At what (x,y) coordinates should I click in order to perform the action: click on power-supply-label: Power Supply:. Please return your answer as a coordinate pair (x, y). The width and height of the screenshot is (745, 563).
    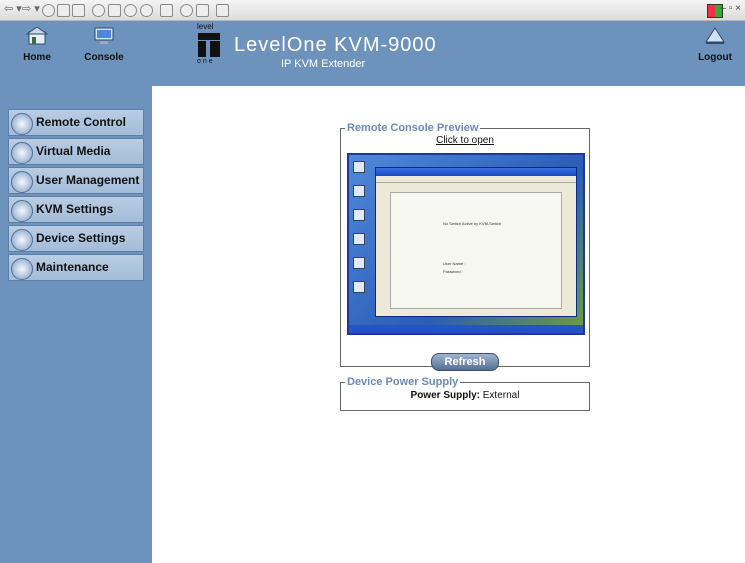
    Looking at the image, I should click on (445, 395).